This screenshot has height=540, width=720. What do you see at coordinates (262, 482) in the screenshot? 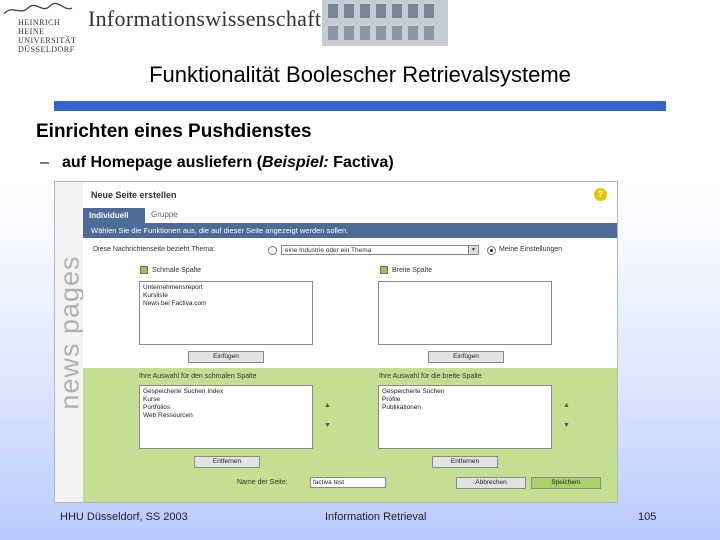
I see `page-name-label: Name der Seite:` at bounding box center [262, 482].